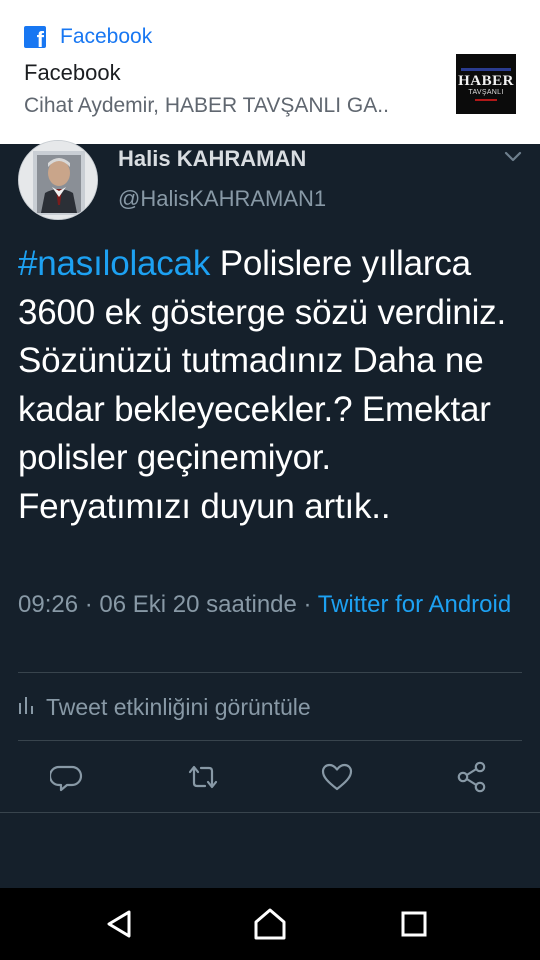  Describe the element at coordinates (206, 105) in the screenshot. I see `share-description: Cihat Aydemir, HABER TAVŞANLI GA..` at that location.